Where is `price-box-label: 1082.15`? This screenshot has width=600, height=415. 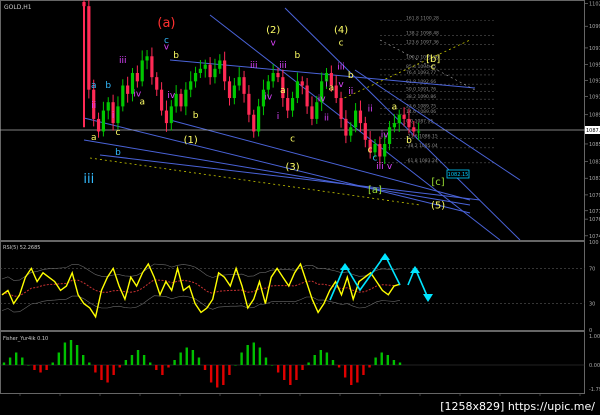
price-box-label: 1082.15 is located at coordinates (458, 175).